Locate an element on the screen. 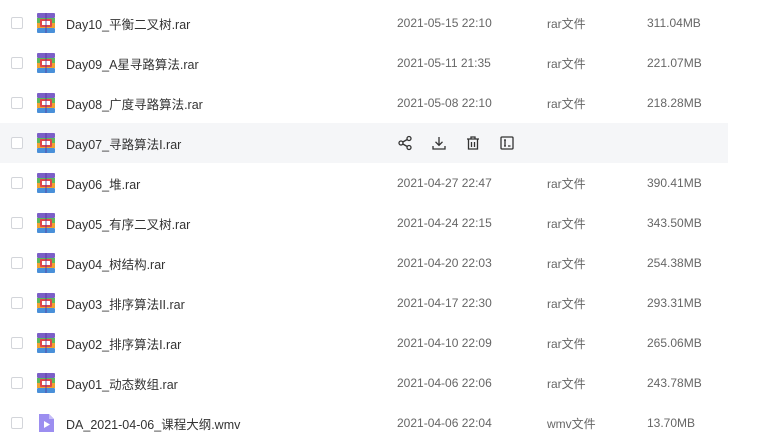 The height and width of the screenshot is (442, 769). file-name: DA_2021-04-06_课程大纲.wmv is located at coordinates (153, 423).